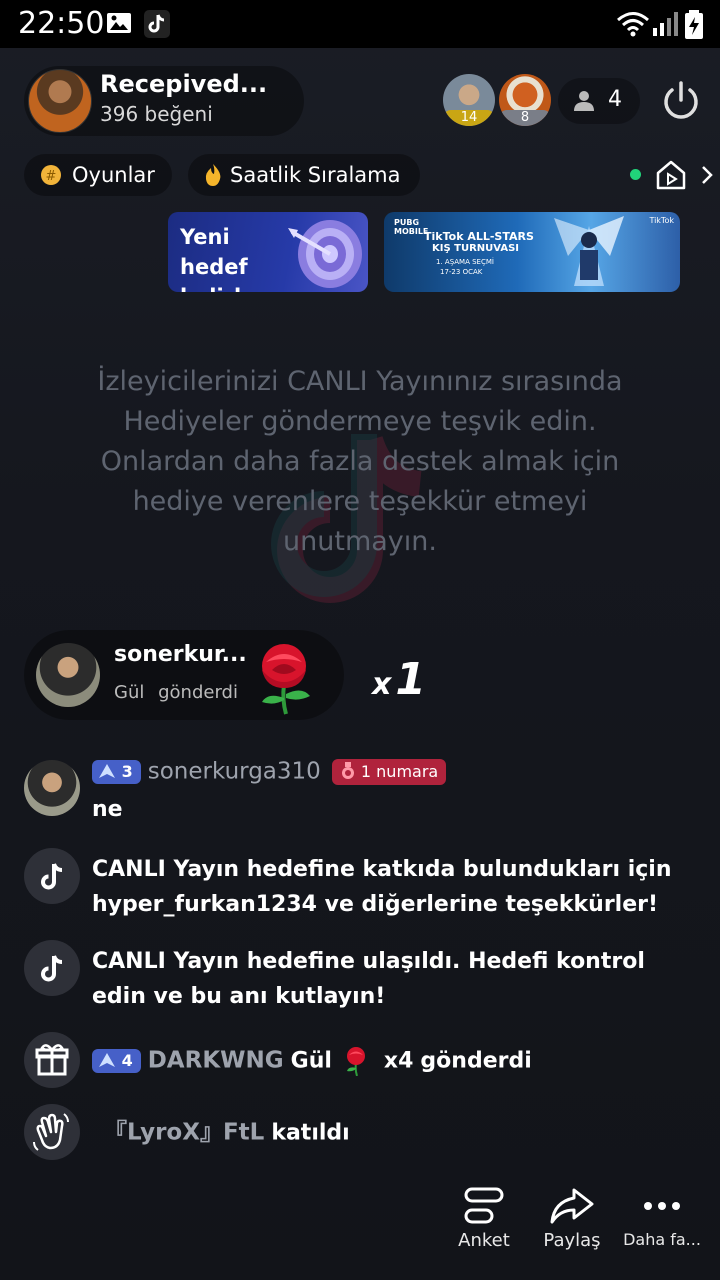  Describe the element at coordinates (525, 100) in the screenshot. I see `top-viewer-avatar: 8` at that location.